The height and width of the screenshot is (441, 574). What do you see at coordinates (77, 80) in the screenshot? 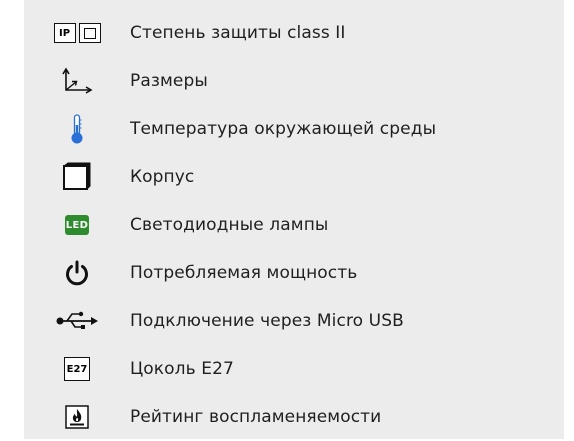
I see `dimensions-axes-icon` at bounding box center [77, 80].